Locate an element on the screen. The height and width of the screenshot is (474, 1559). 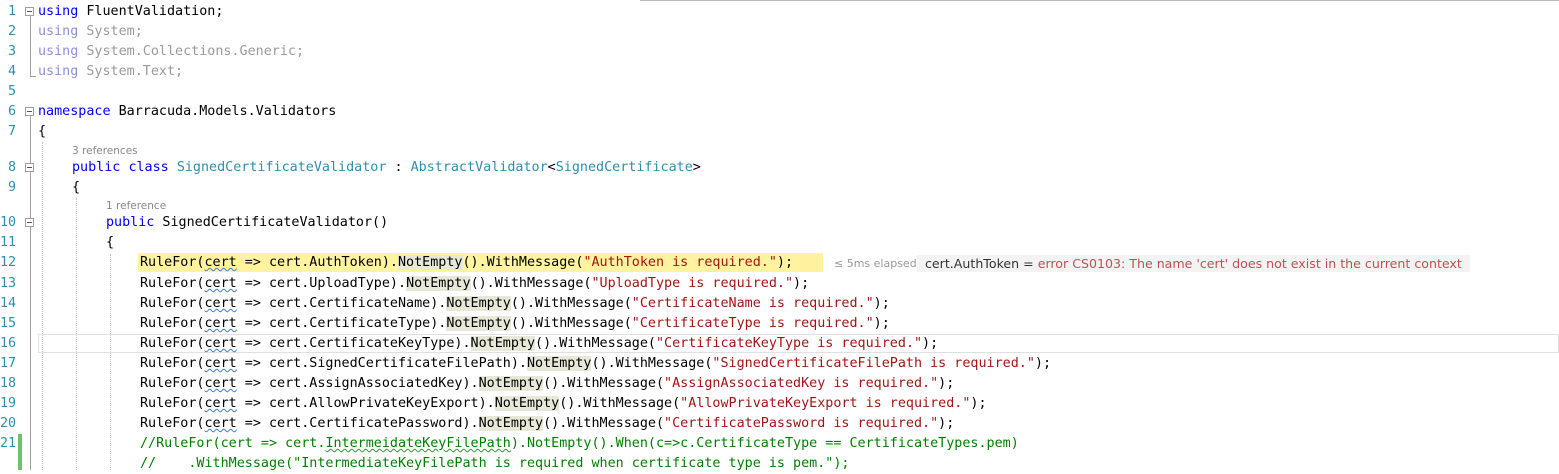
line-number: 15 is located at coordinates (8, 323).